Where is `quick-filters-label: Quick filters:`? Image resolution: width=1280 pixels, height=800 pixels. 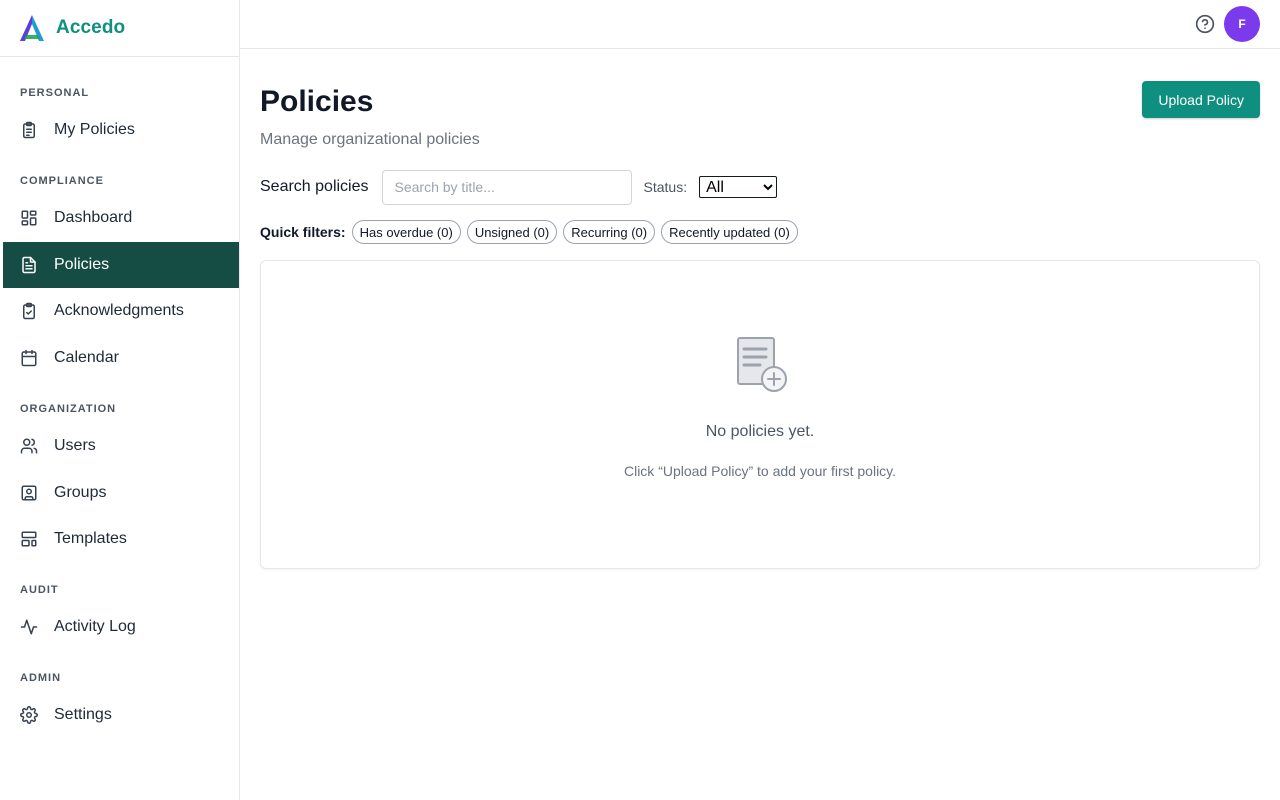
quick-filters-label: Quick filters: is located at coordinates (303, 232).